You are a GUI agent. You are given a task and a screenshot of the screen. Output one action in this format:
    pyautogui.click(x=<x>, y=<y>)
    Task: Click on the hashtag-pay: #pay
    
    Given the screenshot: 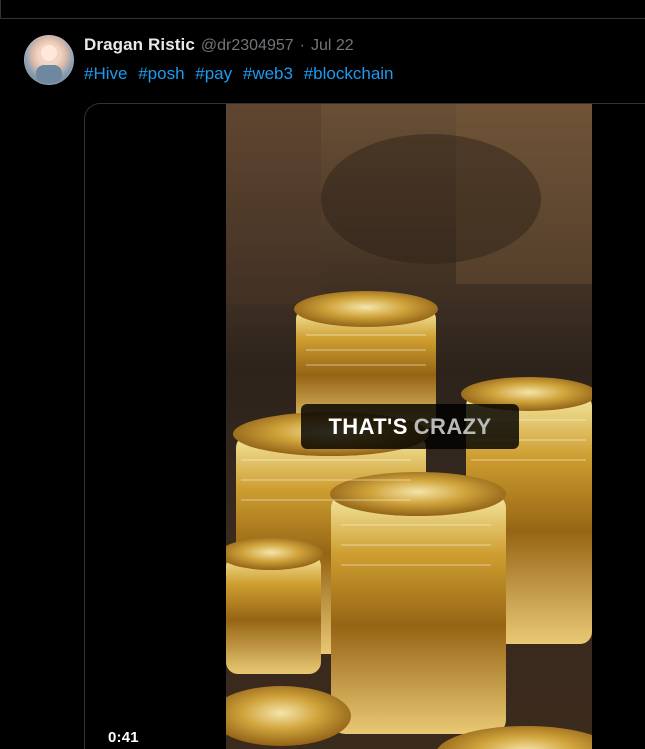 What is the action you would take?
    pyautogui.click(x=213, y=73)
    